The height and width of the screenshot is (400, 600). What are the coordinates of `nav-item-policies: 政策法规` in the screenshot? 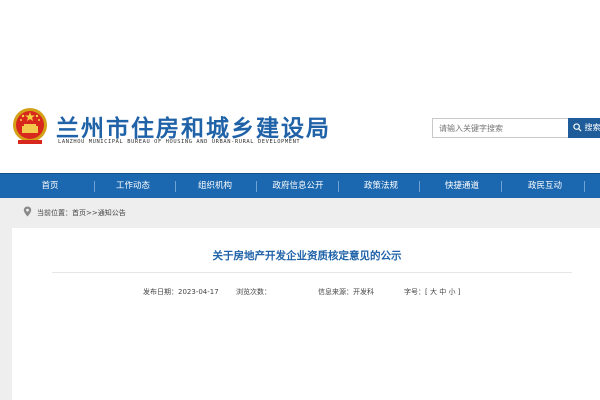 It's located at (381, 186).